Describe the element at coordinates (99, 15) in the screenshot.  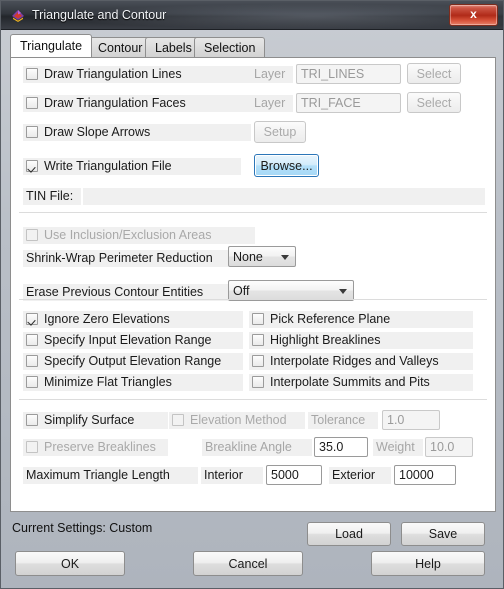
I see `window-title: Triangulate and Contour` at that location.